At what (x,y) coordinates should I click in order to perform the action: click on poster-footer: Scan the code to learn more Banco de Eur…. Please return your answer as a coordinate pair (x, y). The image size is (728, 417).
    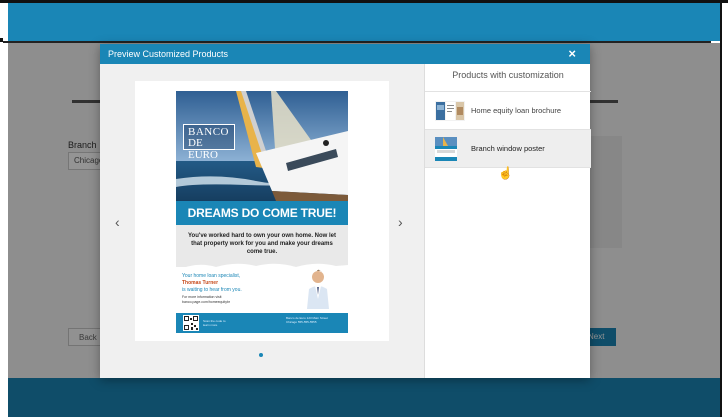
    Looking at the image, I should click on (262, 323).